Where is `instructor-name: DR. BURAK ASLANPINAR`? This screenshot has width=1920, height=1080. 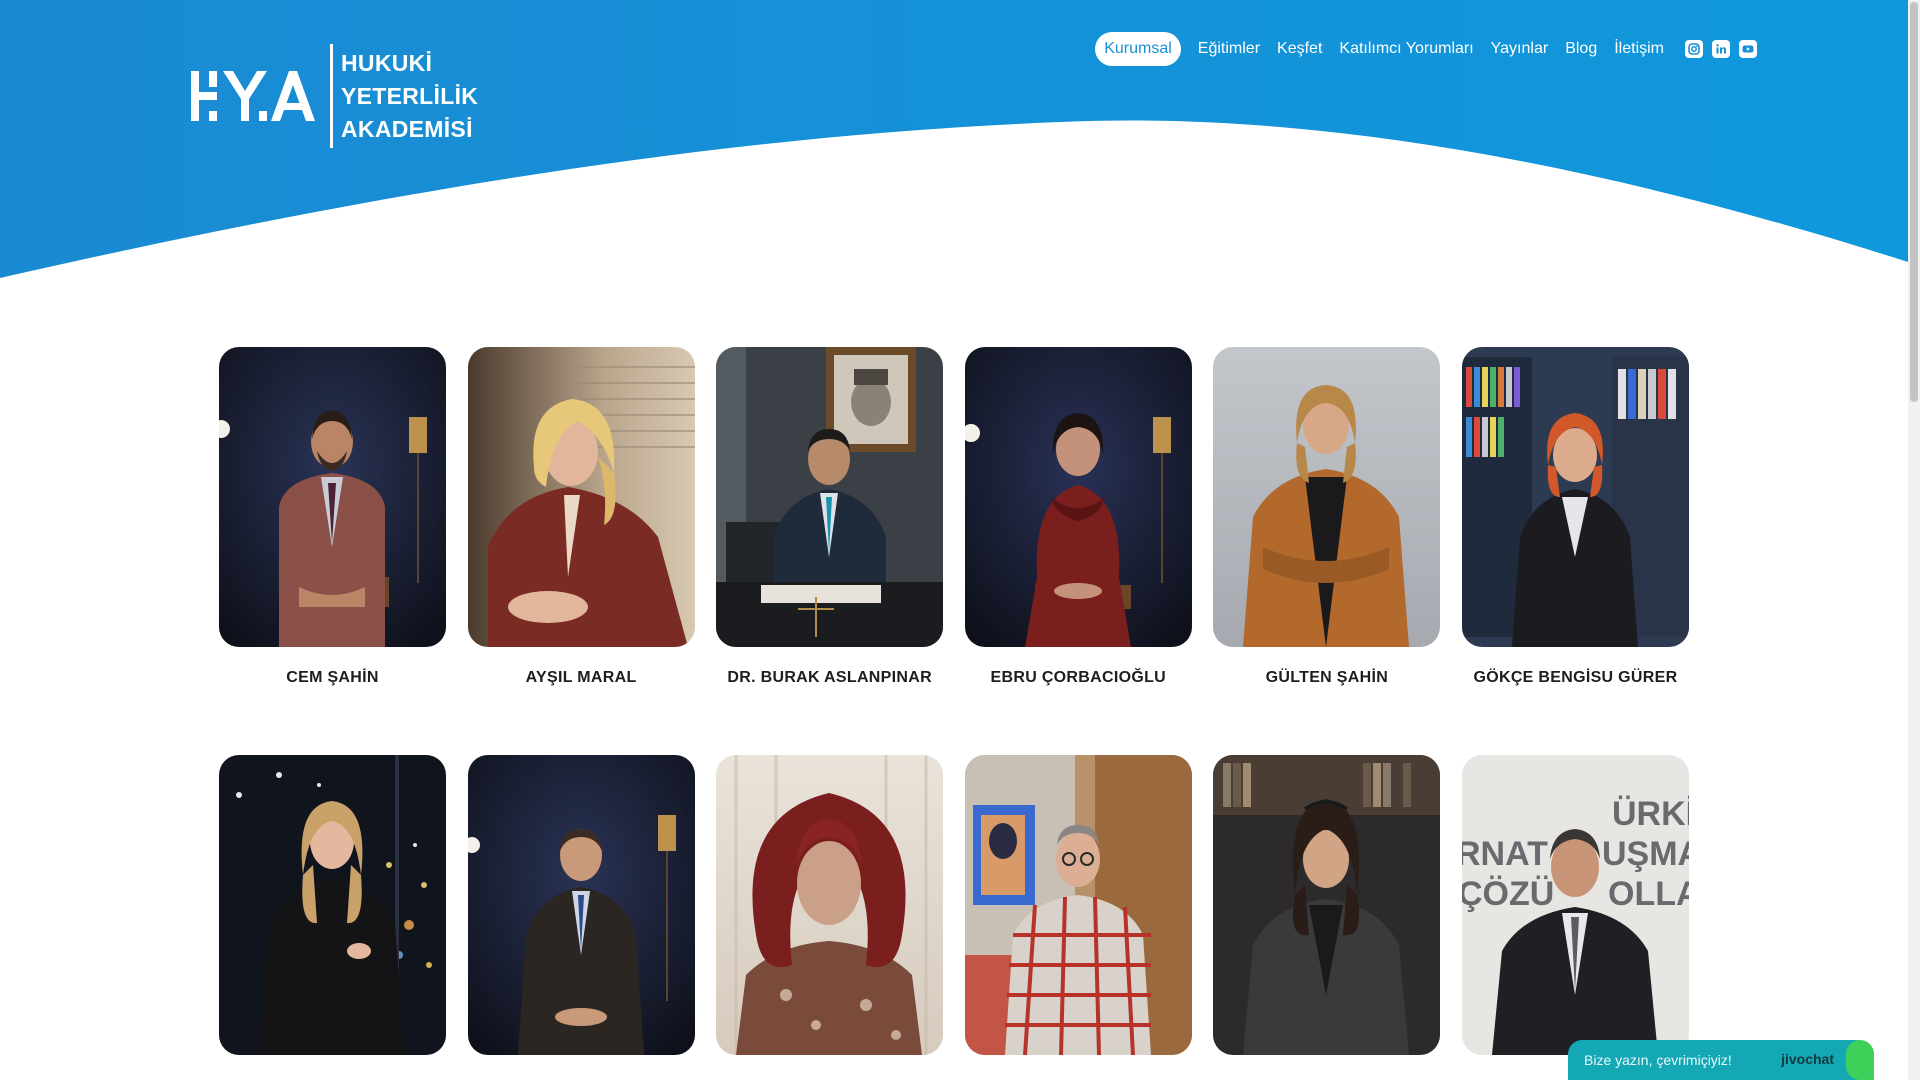
instructor-name: DR. BURAK ASLANPINAR is located at coordinates (829, 677).